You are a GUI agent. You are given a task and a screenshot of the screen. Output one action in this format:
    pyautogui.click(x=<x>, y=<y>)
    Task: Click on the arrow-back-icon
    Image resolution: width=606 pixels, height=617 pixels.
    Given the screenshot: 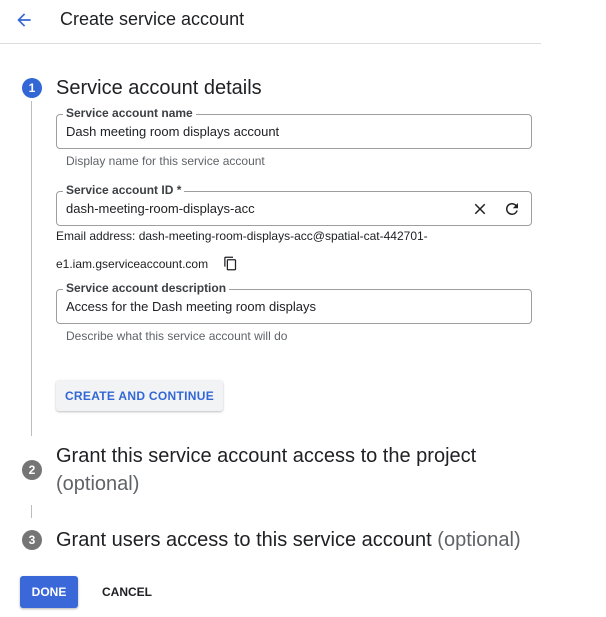 What is the action you would take?
    pyautogui.click(x=24, y=20)
    